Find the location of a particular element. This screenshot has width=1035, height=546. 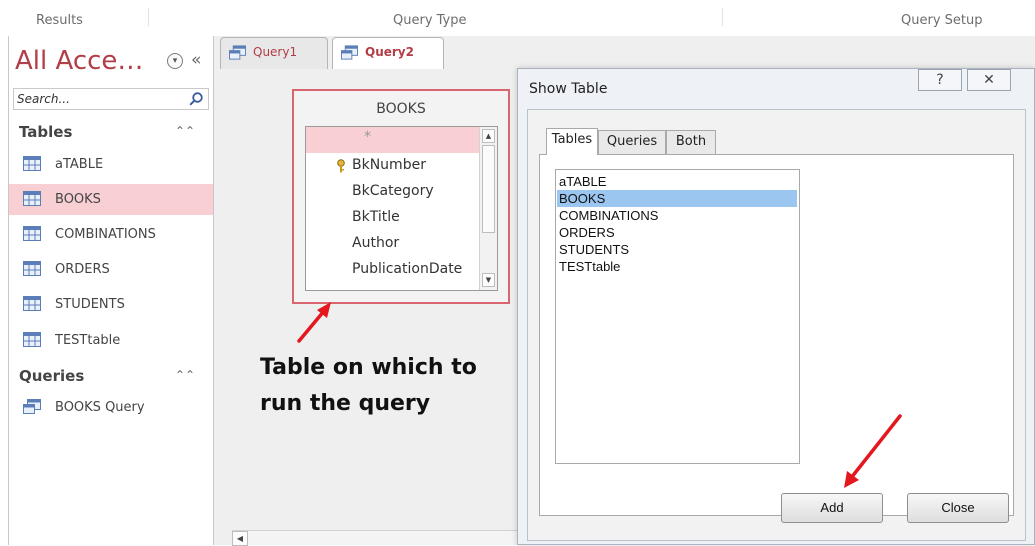

tab-queries: Queries is located at coordinates (632, 142).